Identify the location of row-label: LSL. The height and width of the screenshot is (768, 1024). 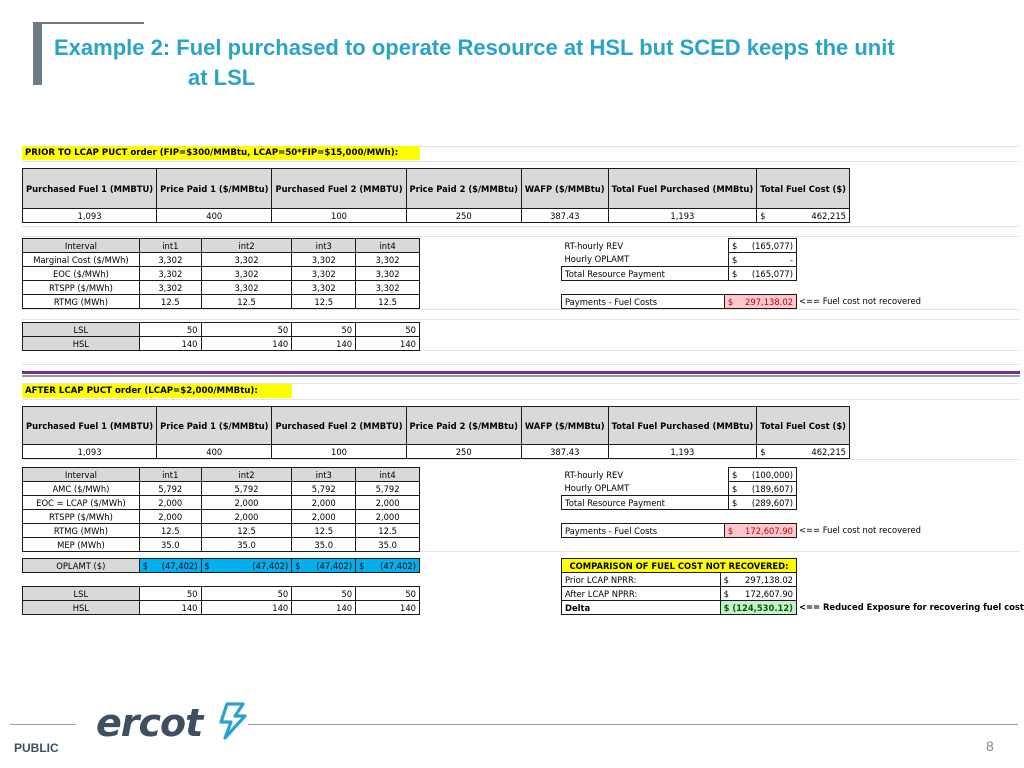
(81, 329).